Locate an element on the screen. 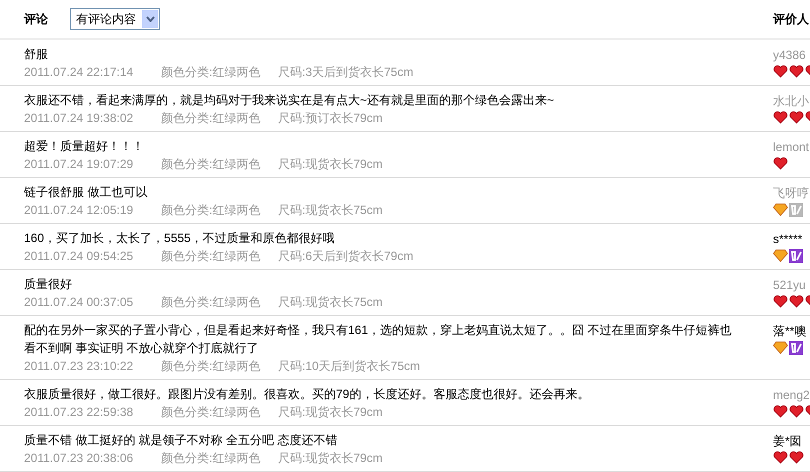 Image resolution: width=810 pixels, height=472 pixels. filter-select: 有评论内容 is located at coordinates (115, 19).